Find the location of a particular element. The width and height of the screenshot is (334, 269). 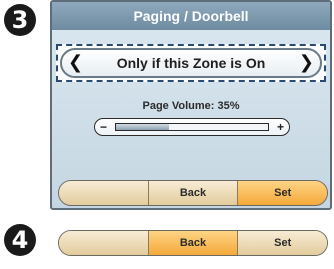

step4-button-bar: Back Set is located at coordinates (193, 243).